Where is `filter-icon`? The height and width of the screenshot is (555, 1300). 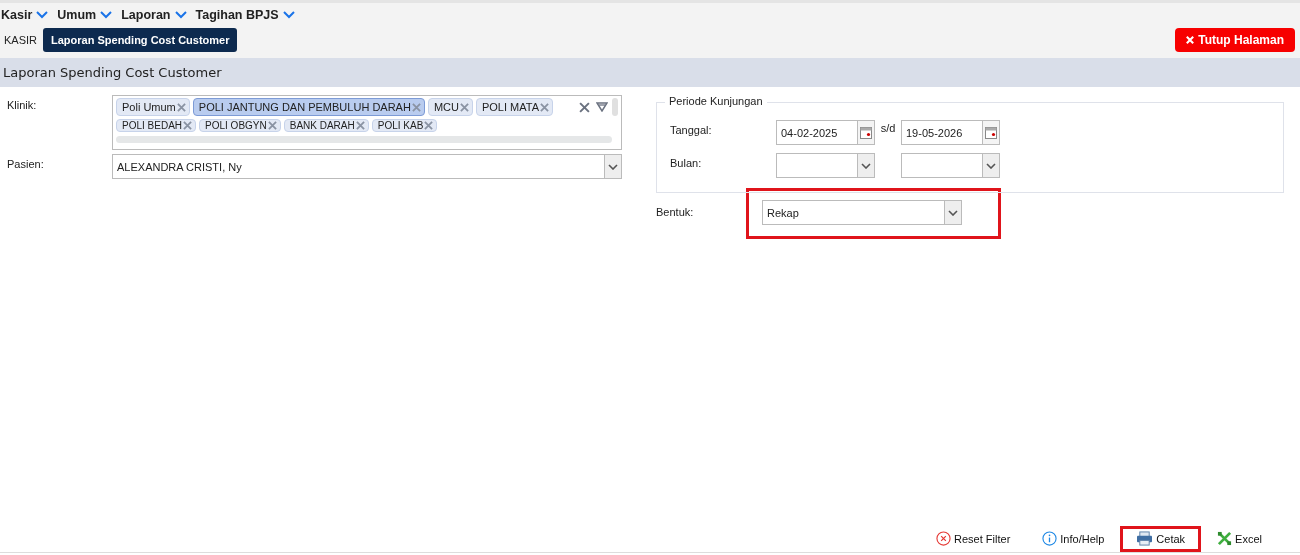 filter-icon is located at coordinates (602, 107).